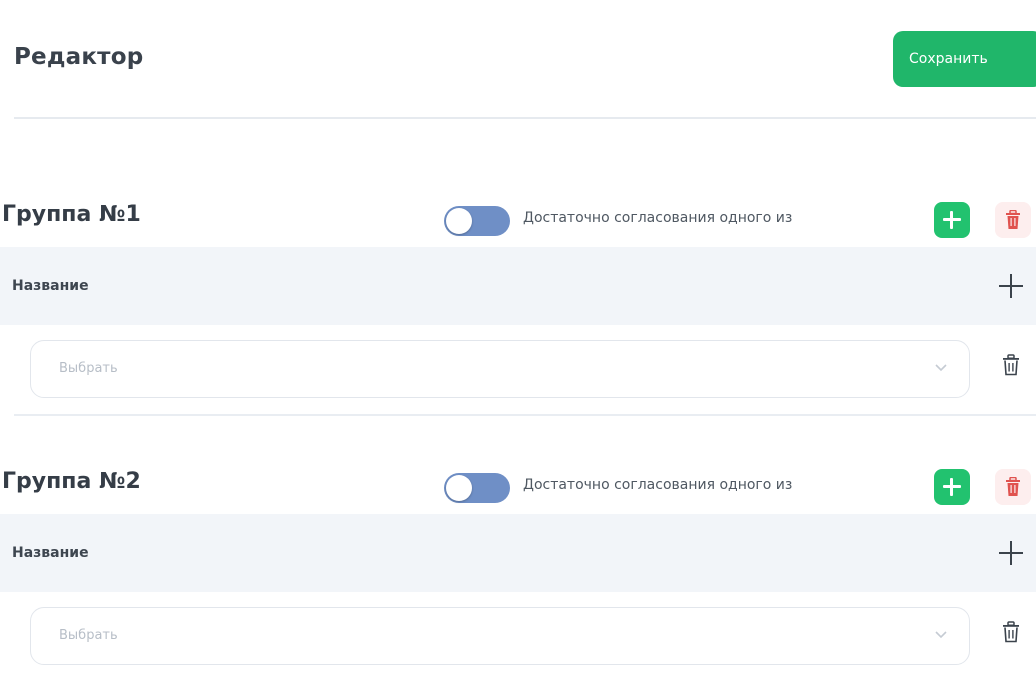  Describe the element at coordinates (71, 481) in the screenshot. I see `group-title: Группа №2` at that location.